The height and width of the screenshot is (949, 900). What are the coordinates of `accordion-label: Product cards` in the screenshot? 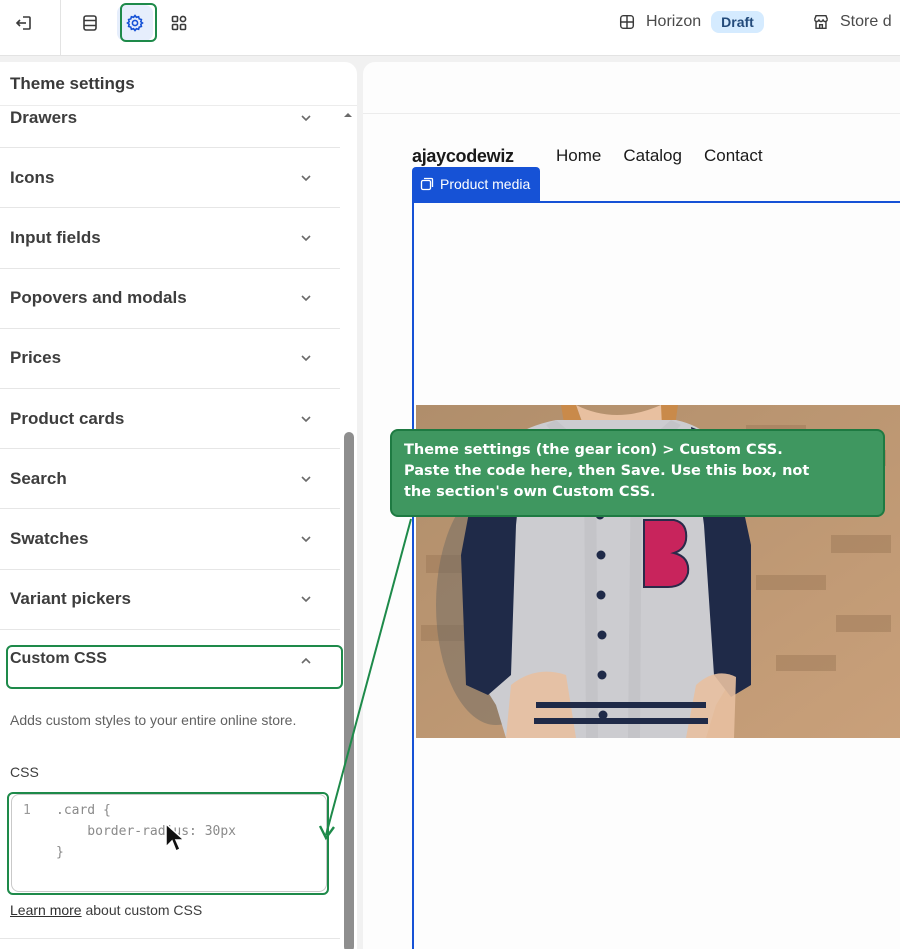 It's located at (67, 418).